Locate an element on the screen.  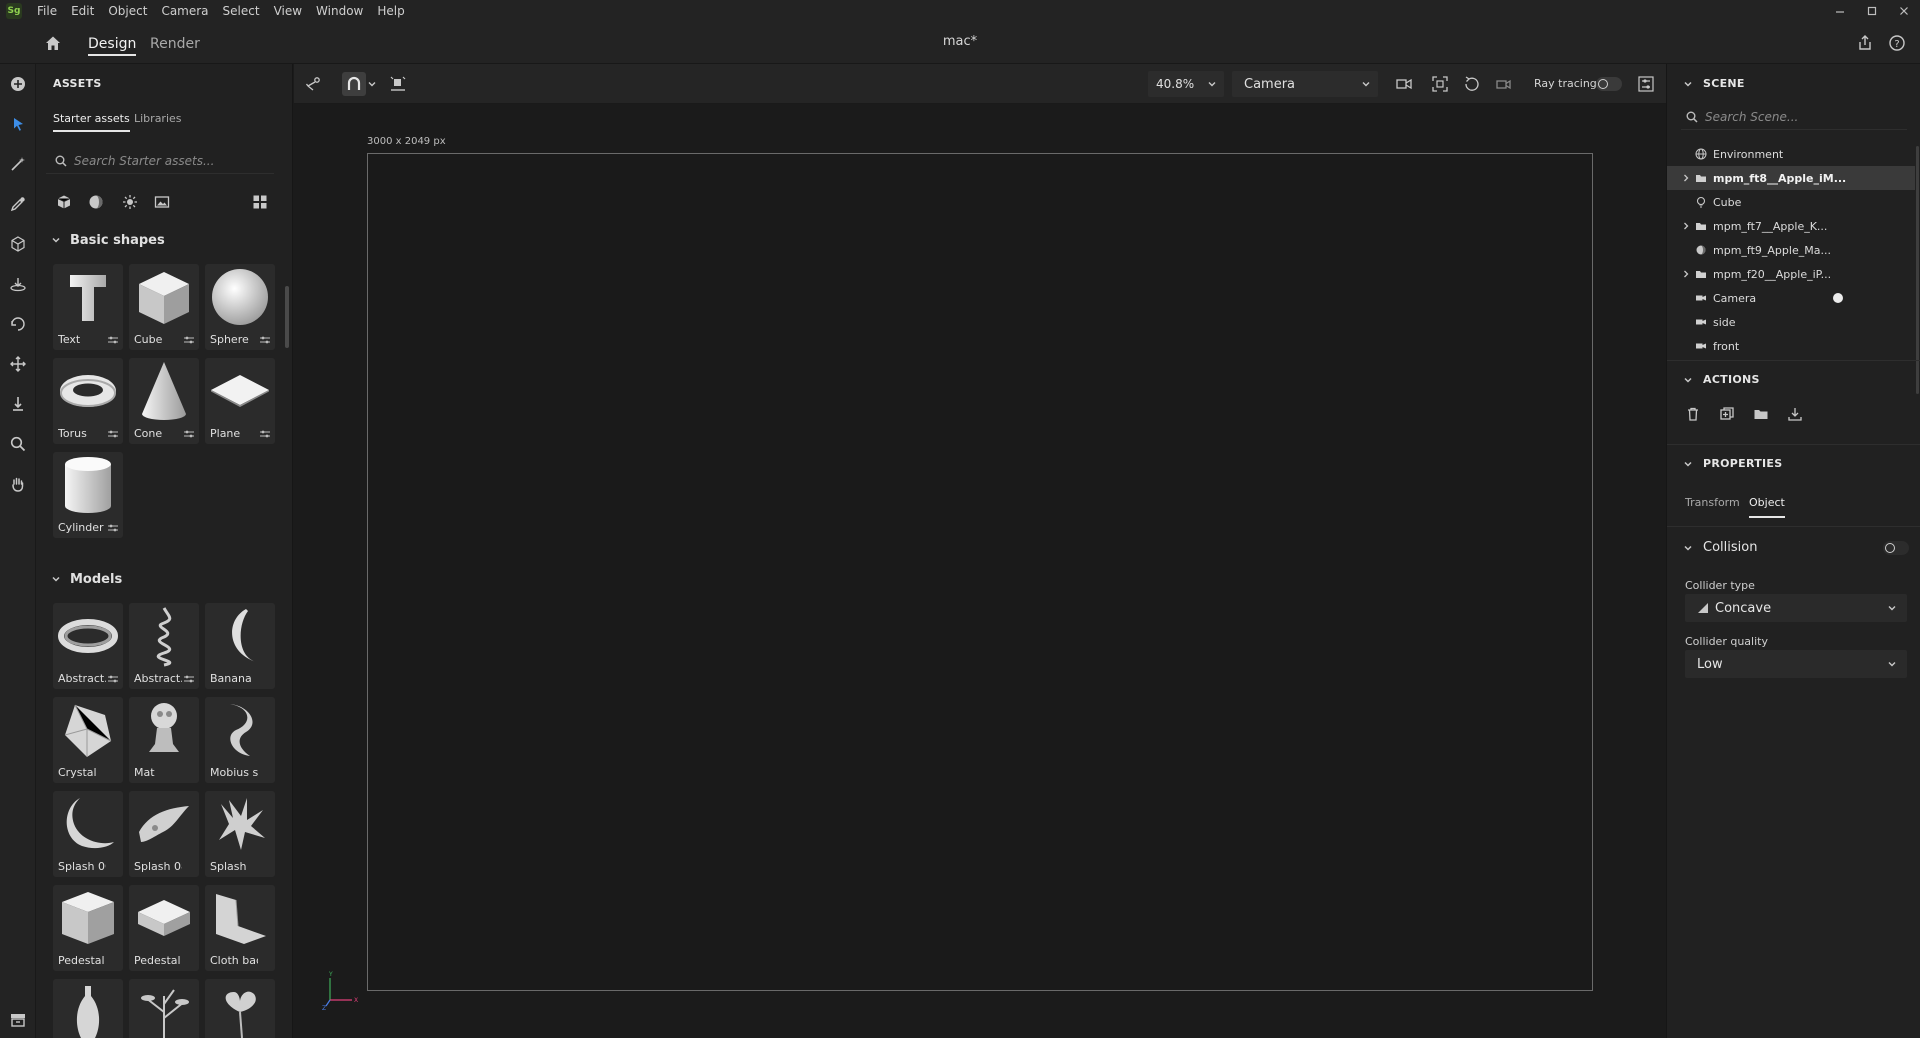
asset-tile-mobius: Mobius strip is located at coordinates (240, 740).